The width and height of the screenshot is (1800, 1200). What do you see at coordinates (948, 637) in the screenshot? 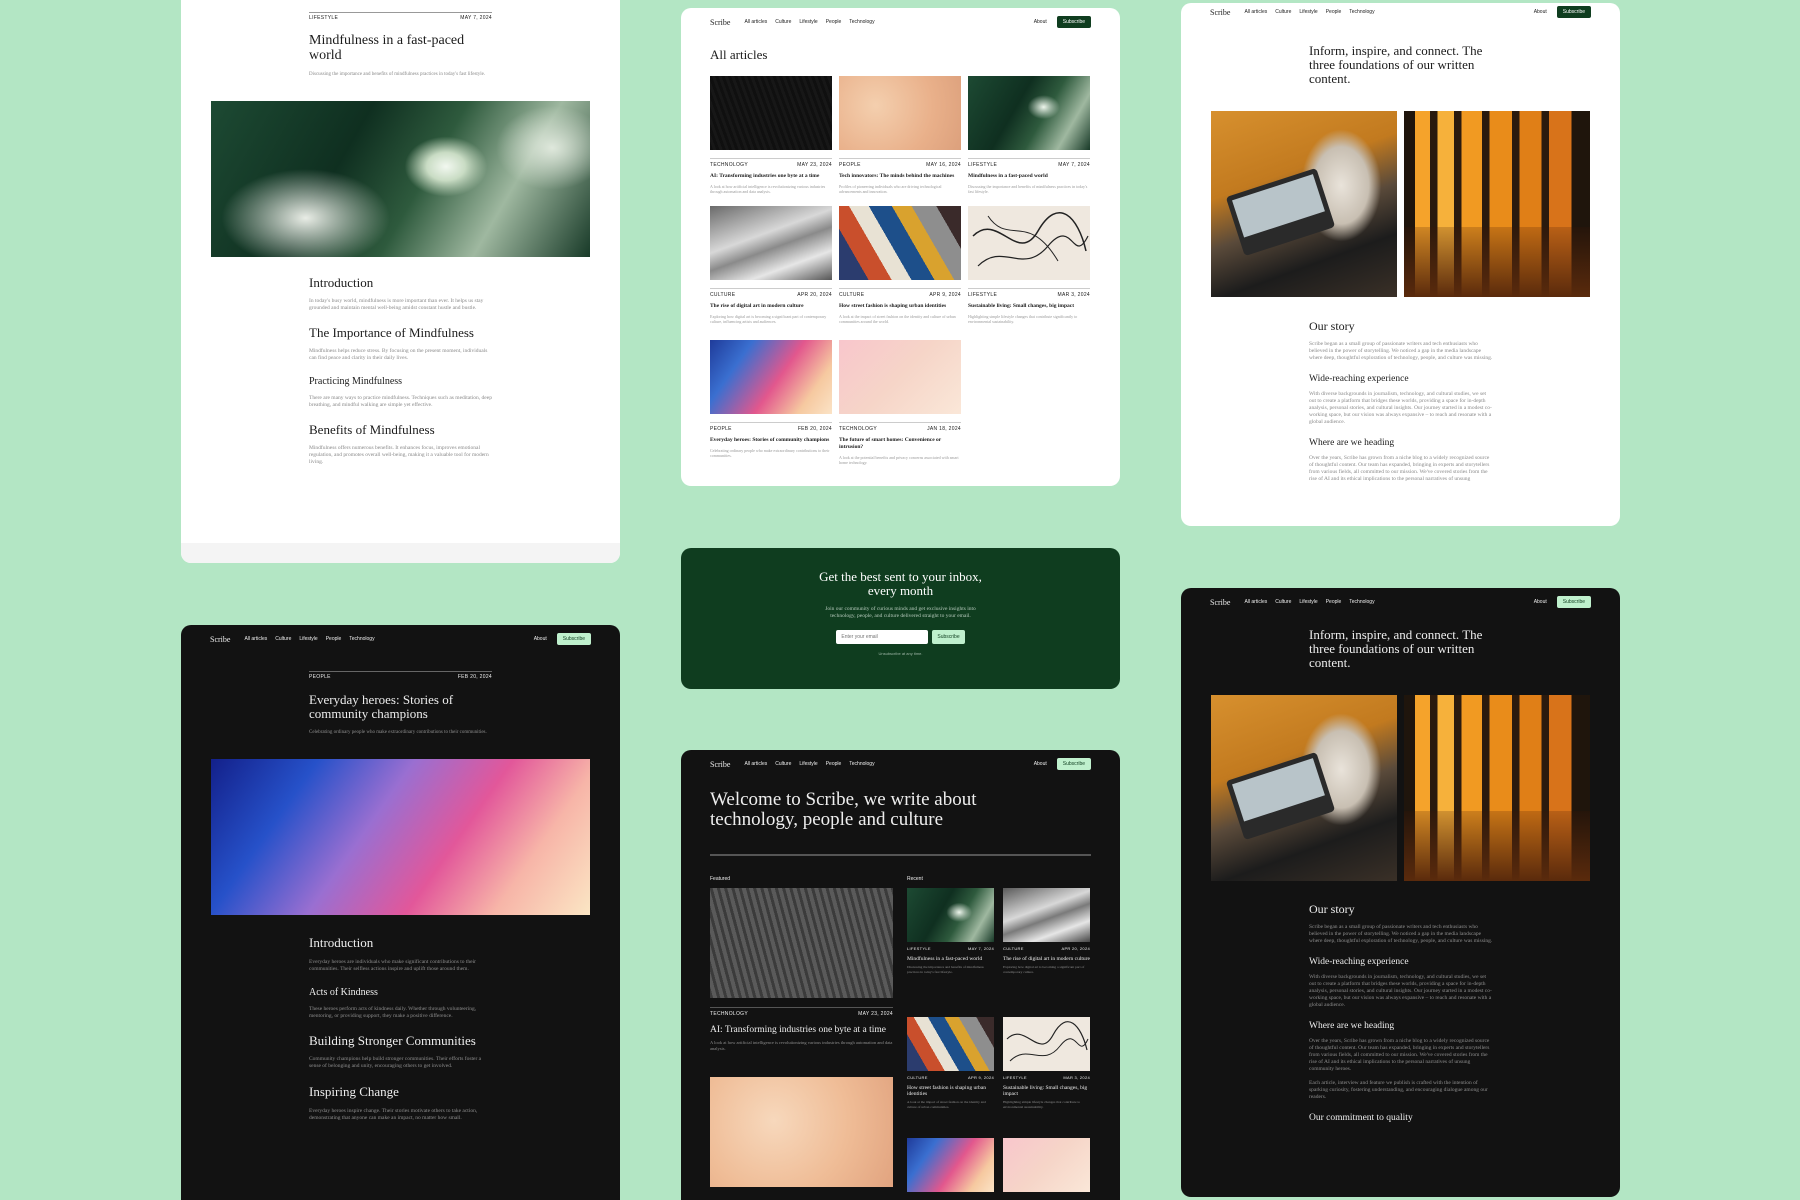
I see `newsletter-subscribe-button: Subscribe` at bounding box center [948, 637].